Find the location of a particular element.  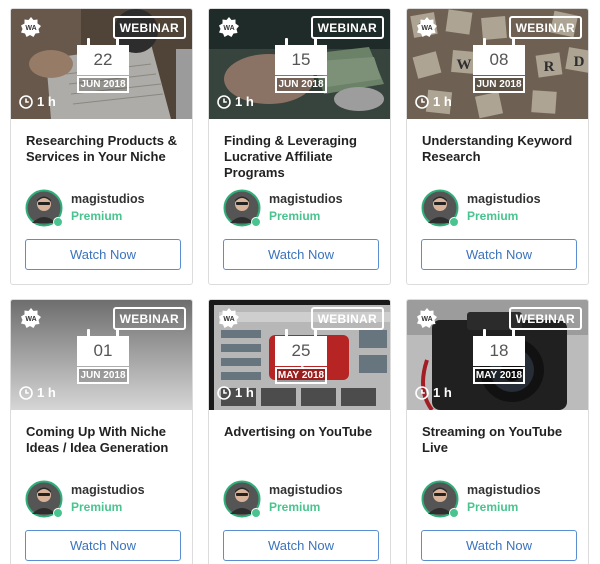

card-thumbnail: Y W R D WA WEBINAR 08 JUN 2018 1 h is located at coordinates (497, 64).